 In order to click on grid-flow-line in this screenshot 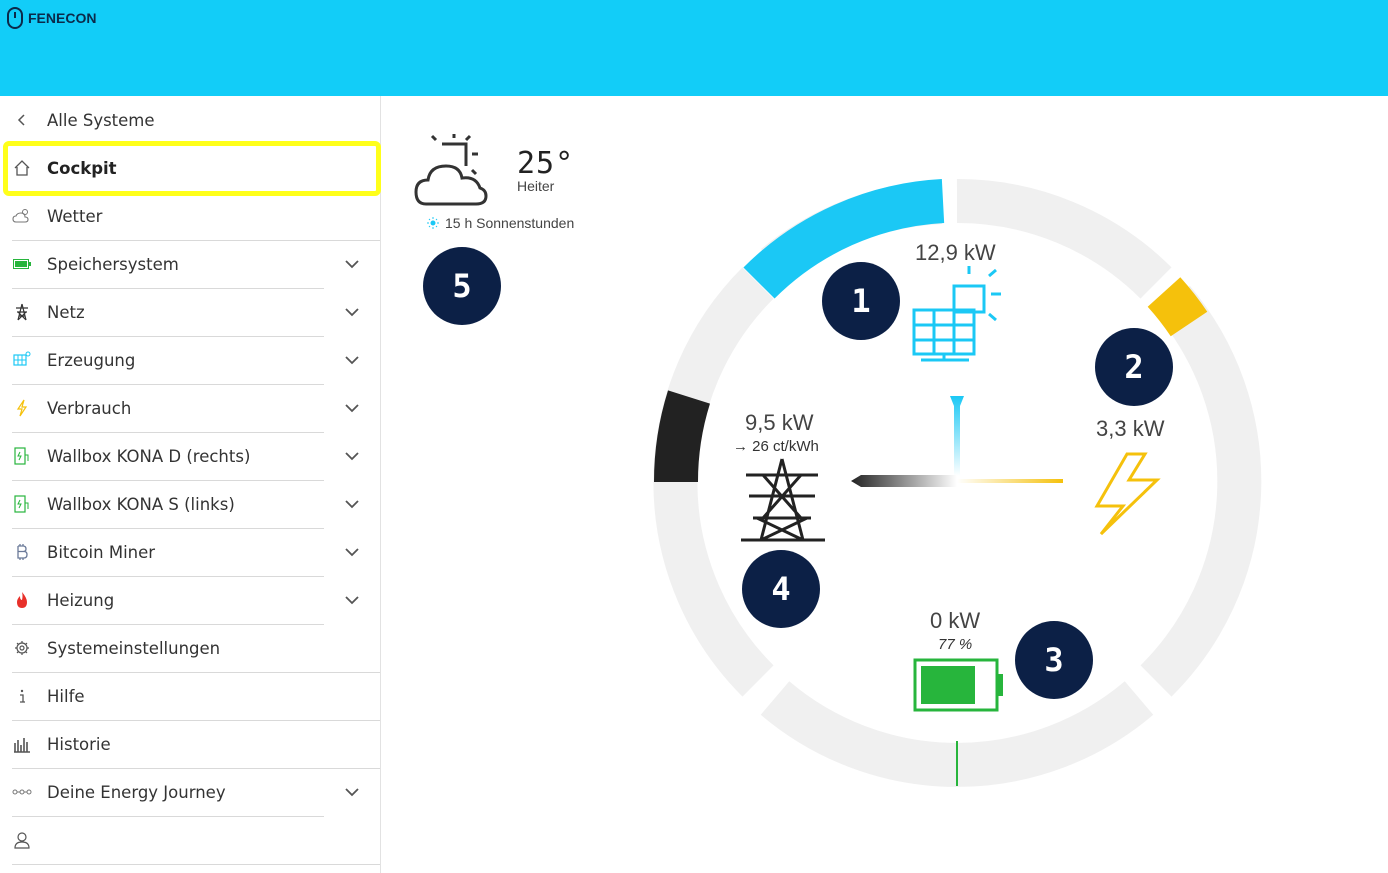, I will do `click(904, 481)`.